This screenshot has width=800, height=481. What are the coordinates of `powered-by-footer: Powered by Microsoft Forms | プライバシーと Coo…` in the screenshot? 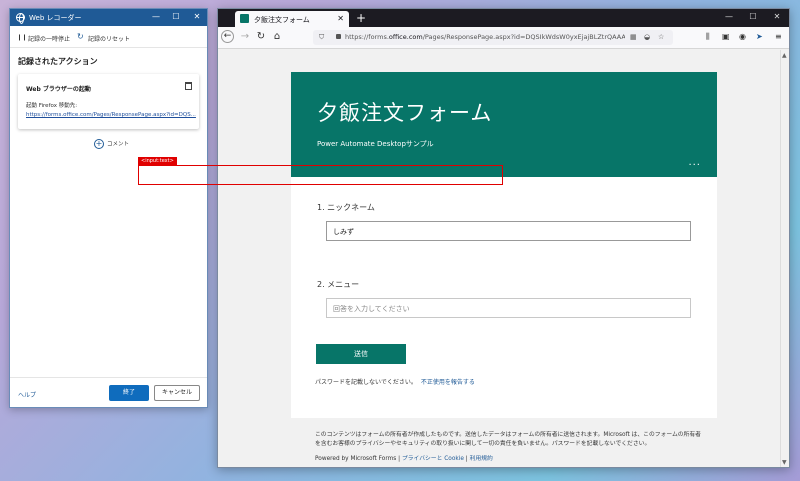 It's located at (404, 457).